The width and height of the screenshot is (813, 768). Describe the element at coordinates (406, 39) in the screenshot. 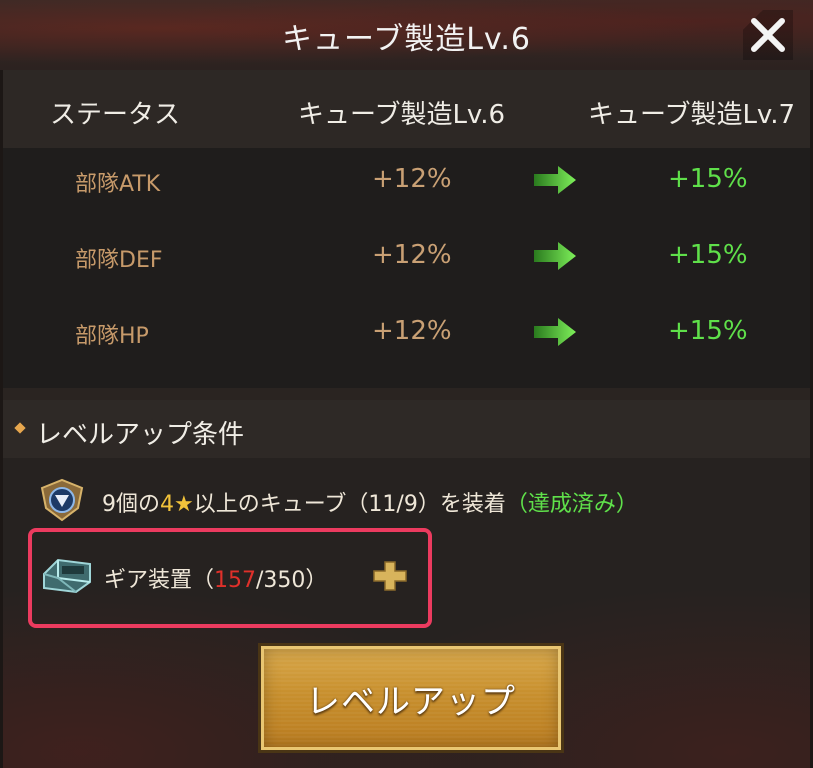

I see `window-title: キューブ製造Lv.6` at that location.